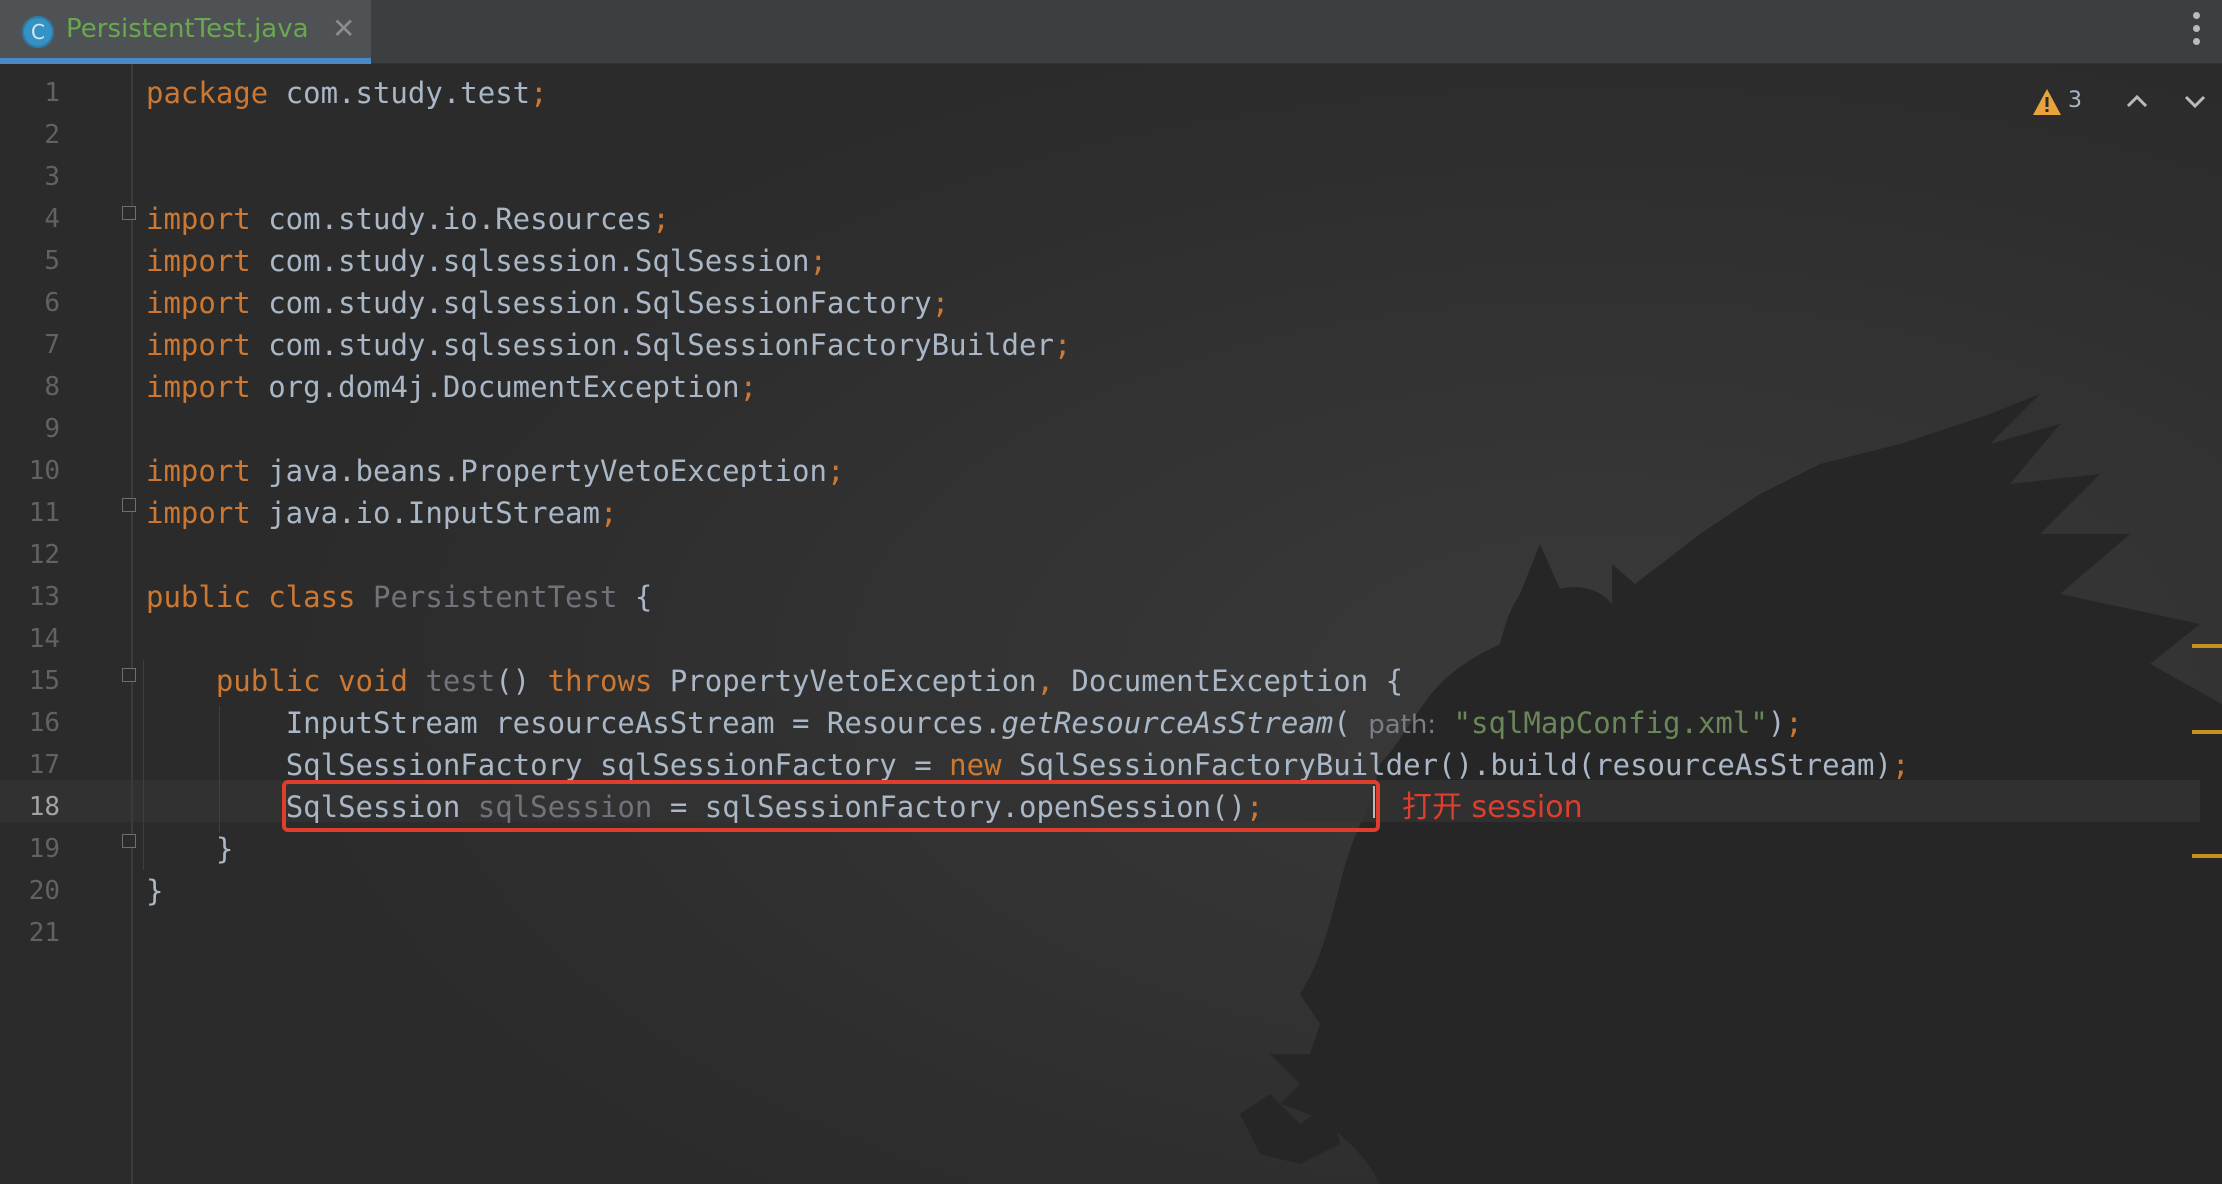  I want to click on tab-persistent-test: C PersistentTest.java ✕, so click(185, 32).